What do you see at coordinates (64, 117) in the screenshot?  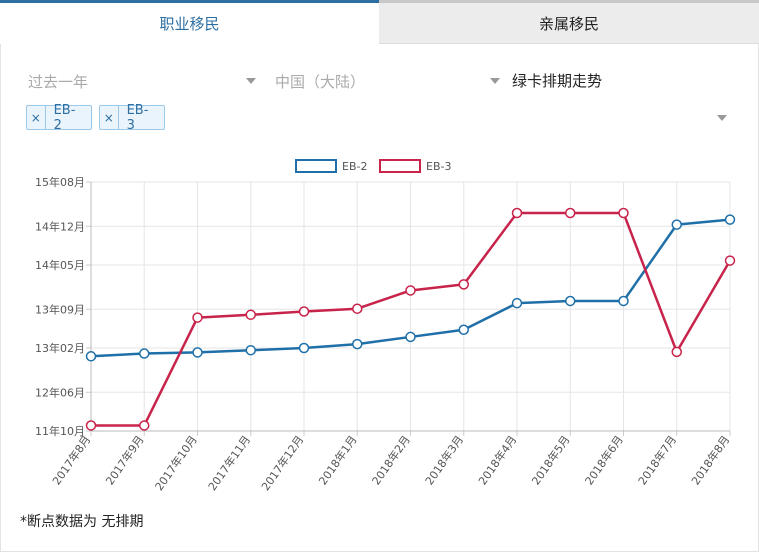 I see `tag-eb2-label: EB-2` at bounding box center [64, 117].